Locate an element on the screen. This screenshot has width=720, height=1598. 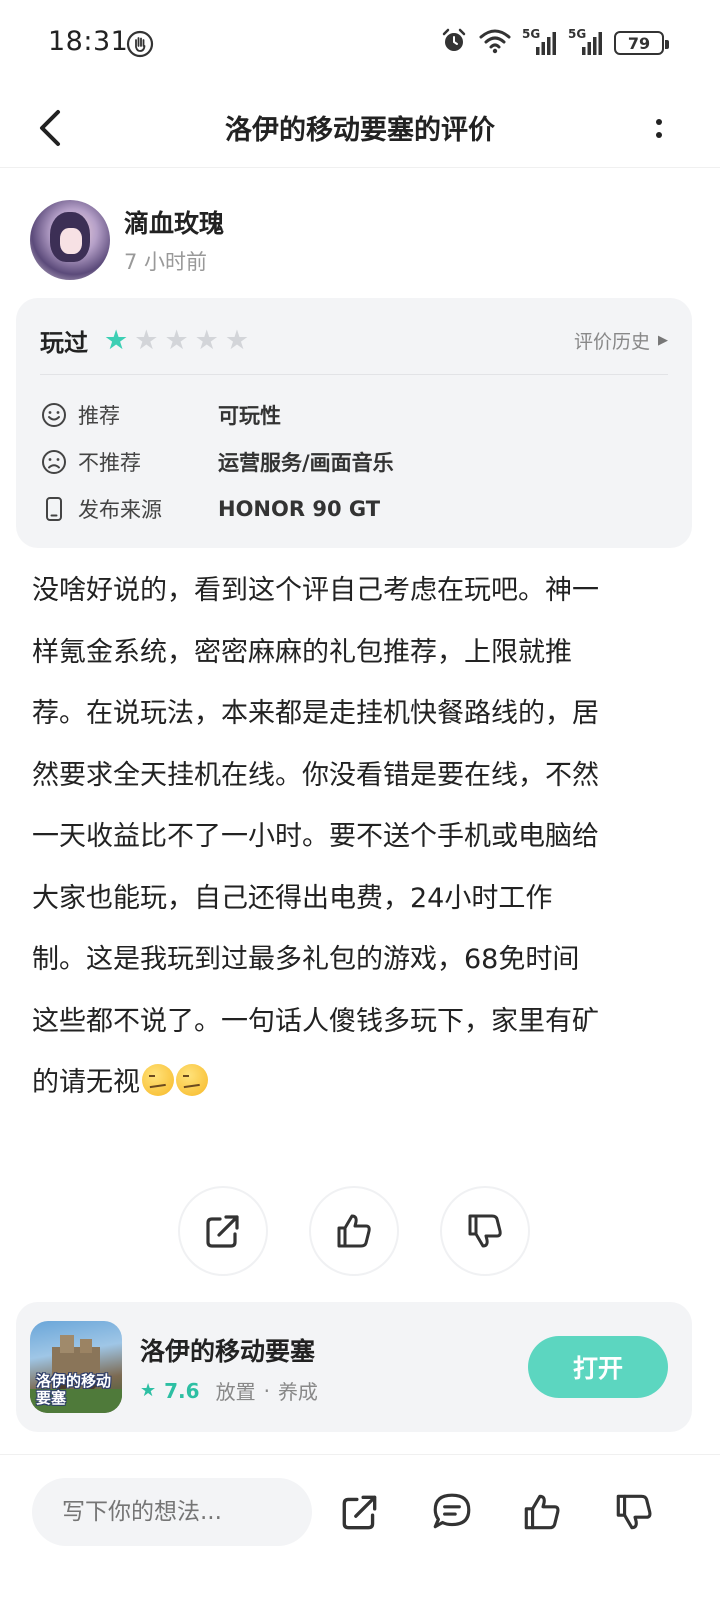
triangle-right-icon: ▶ is located at coordinates (663, 340).